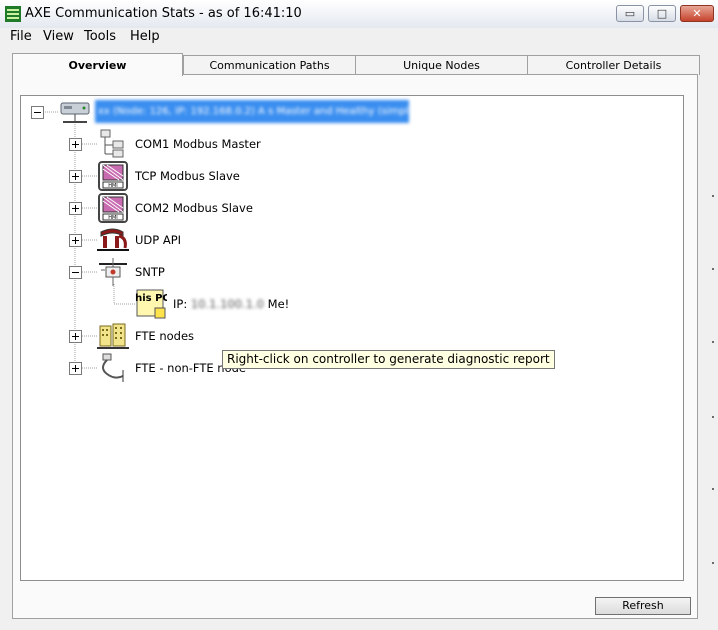 This screenshot has height=630, width=718. Describe the element at coordinates (613, 65) in the screenshot. I see `tab-controller-details: Controller Details` at that location.